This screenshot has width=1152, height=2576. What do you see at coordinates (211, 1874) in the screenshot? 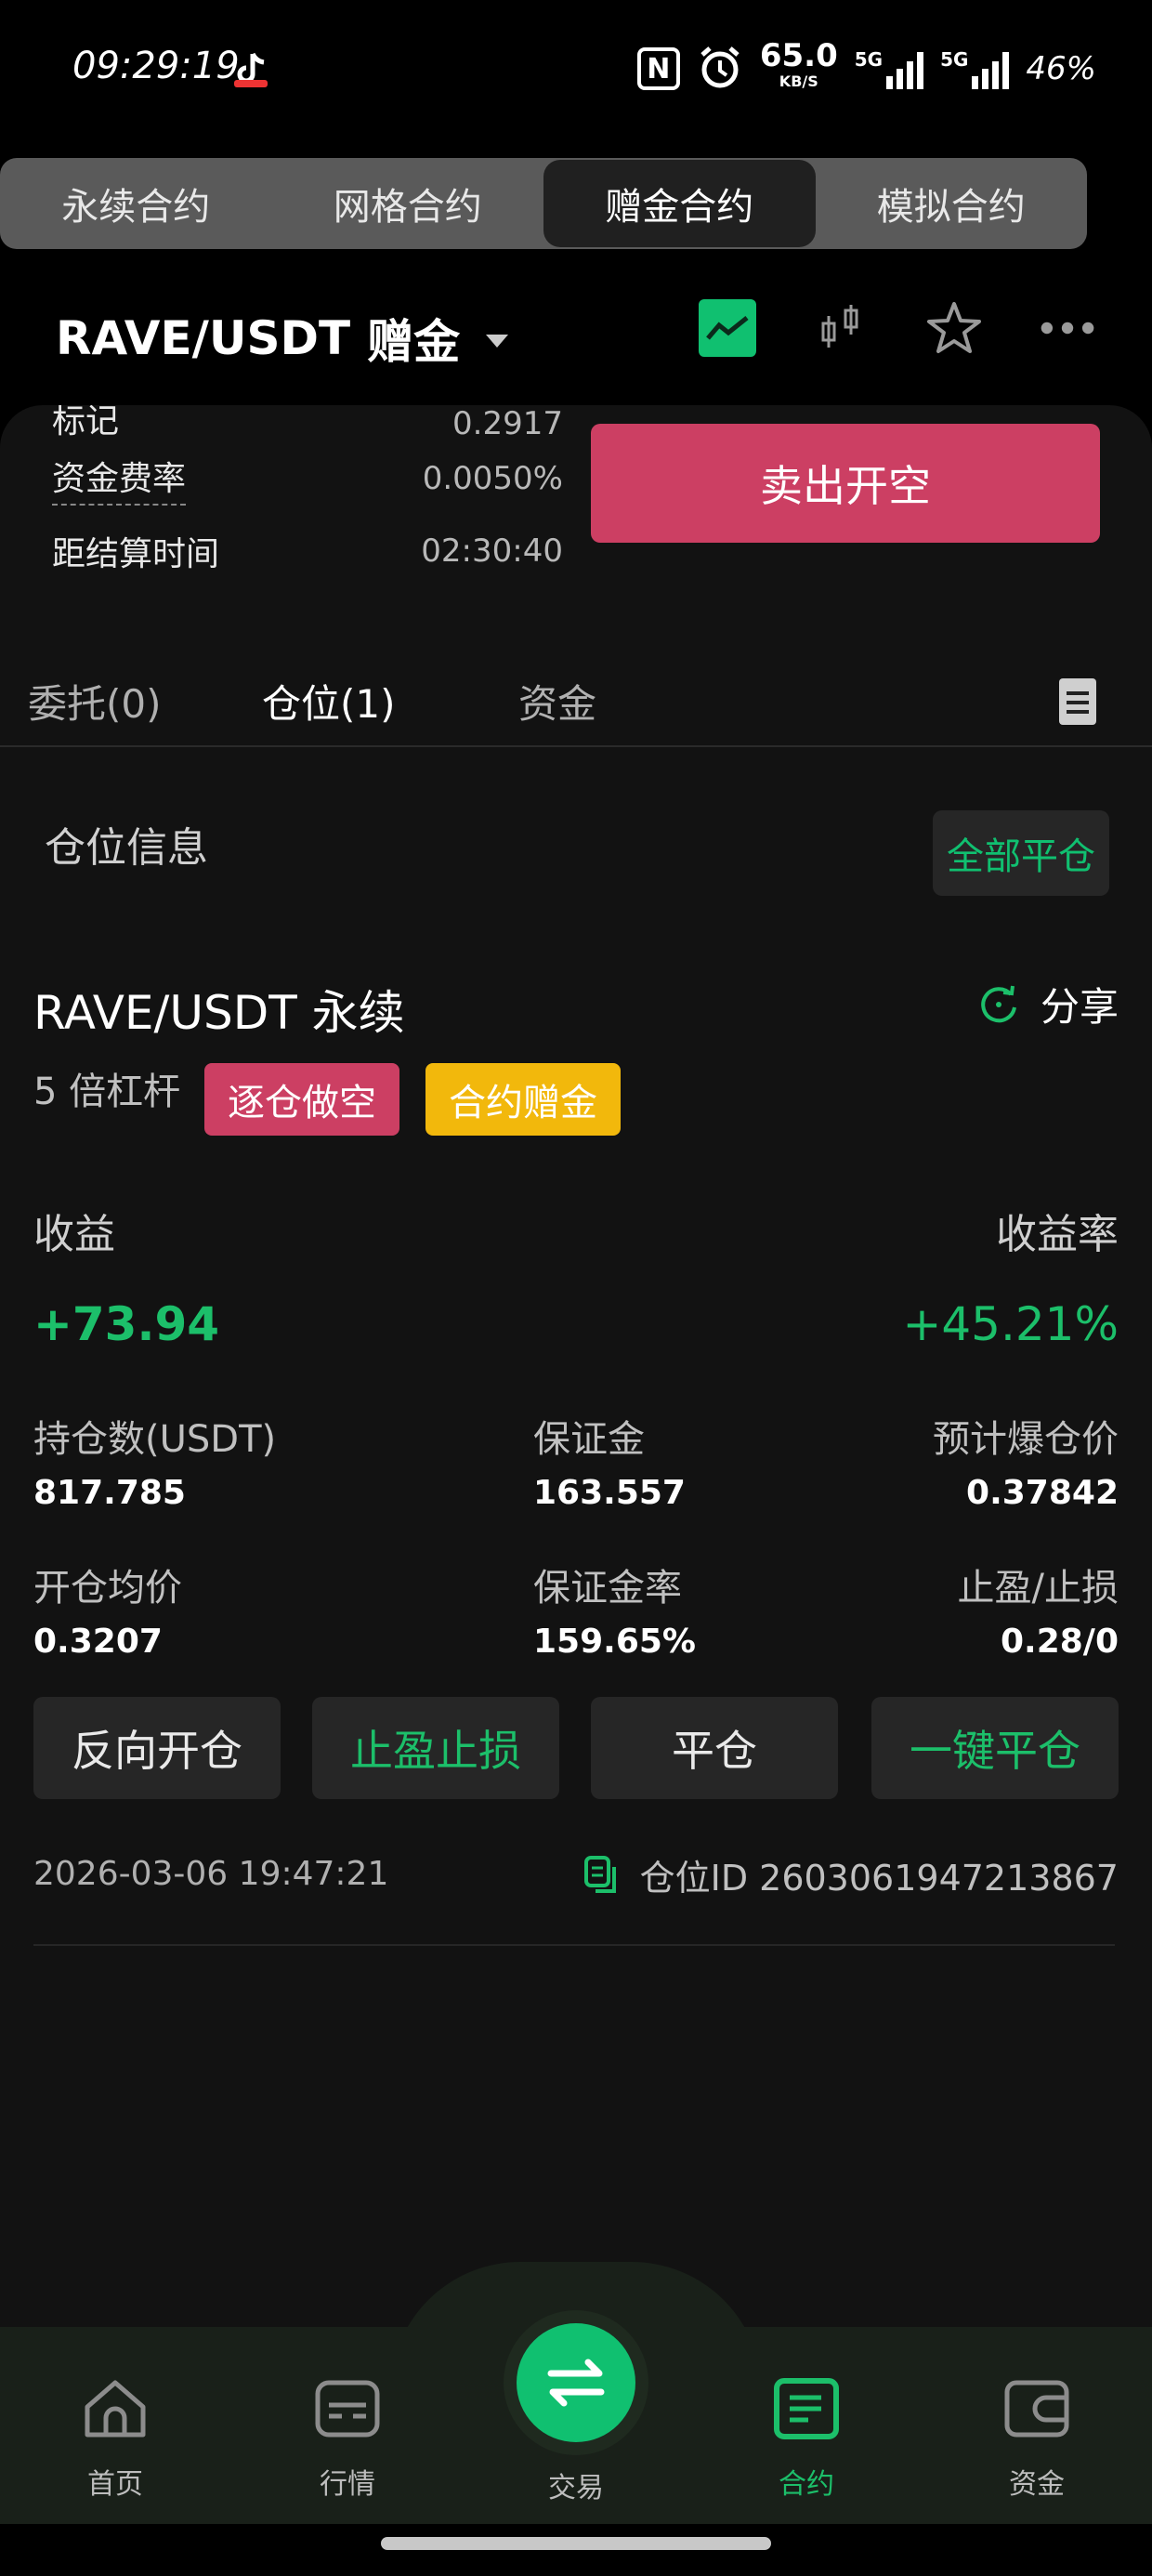
I see `position-timestamp: 2026-03-06 19:47:21` at bounding box center [211, 1874].